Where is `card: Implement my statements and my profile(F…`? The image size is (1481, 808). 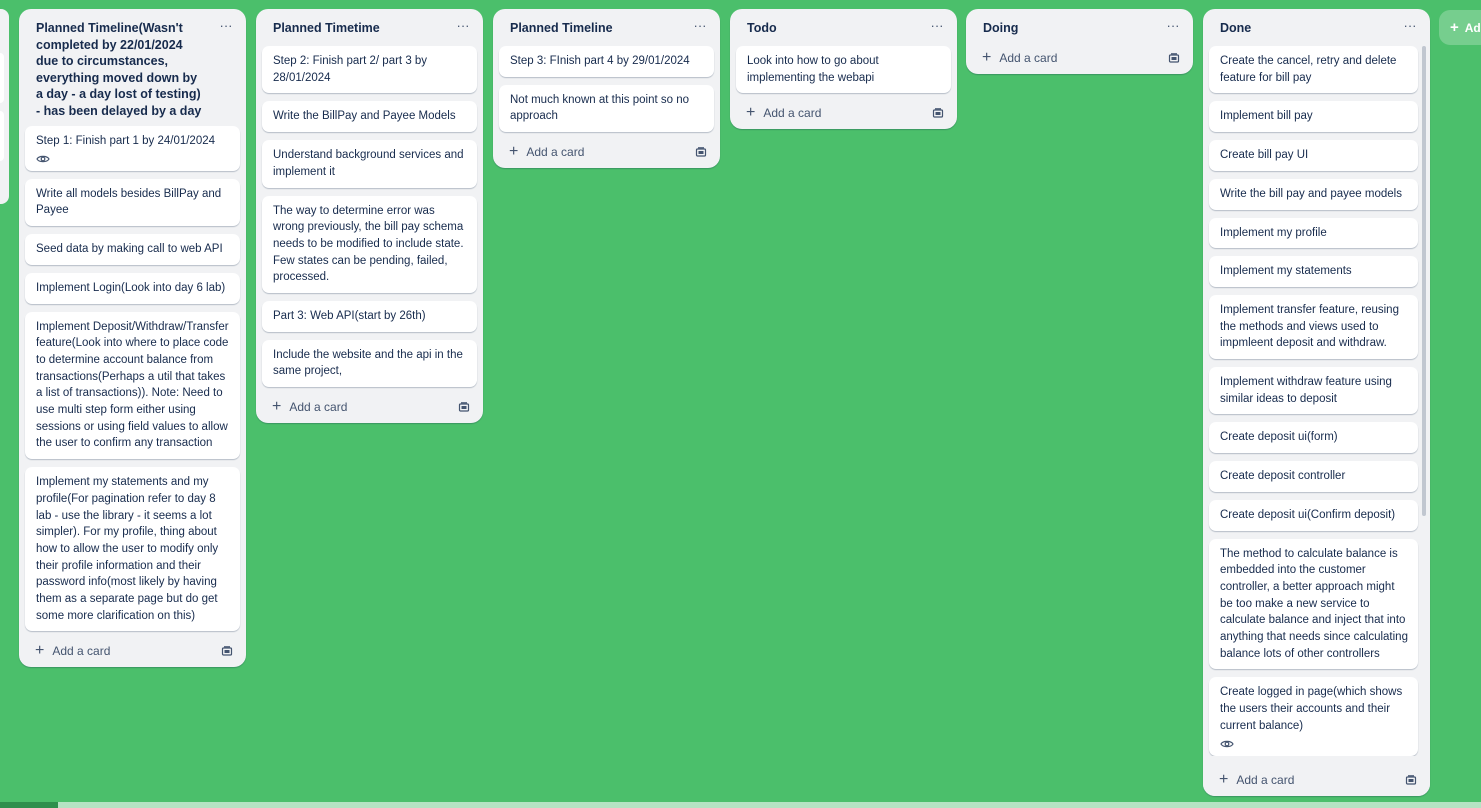
card: Implement my statements and my profile(F… is located at coordinates (132, 549).